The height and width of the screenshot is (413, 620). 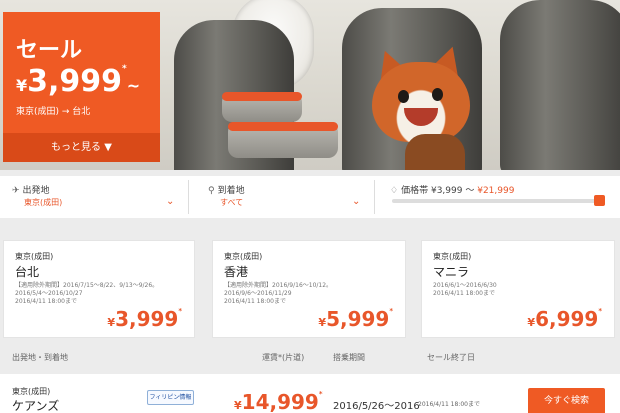 What do you see at coordinates (437, 94) in the screenshot?
I see `mascot-eye-right` at bounding box center [437, 94].